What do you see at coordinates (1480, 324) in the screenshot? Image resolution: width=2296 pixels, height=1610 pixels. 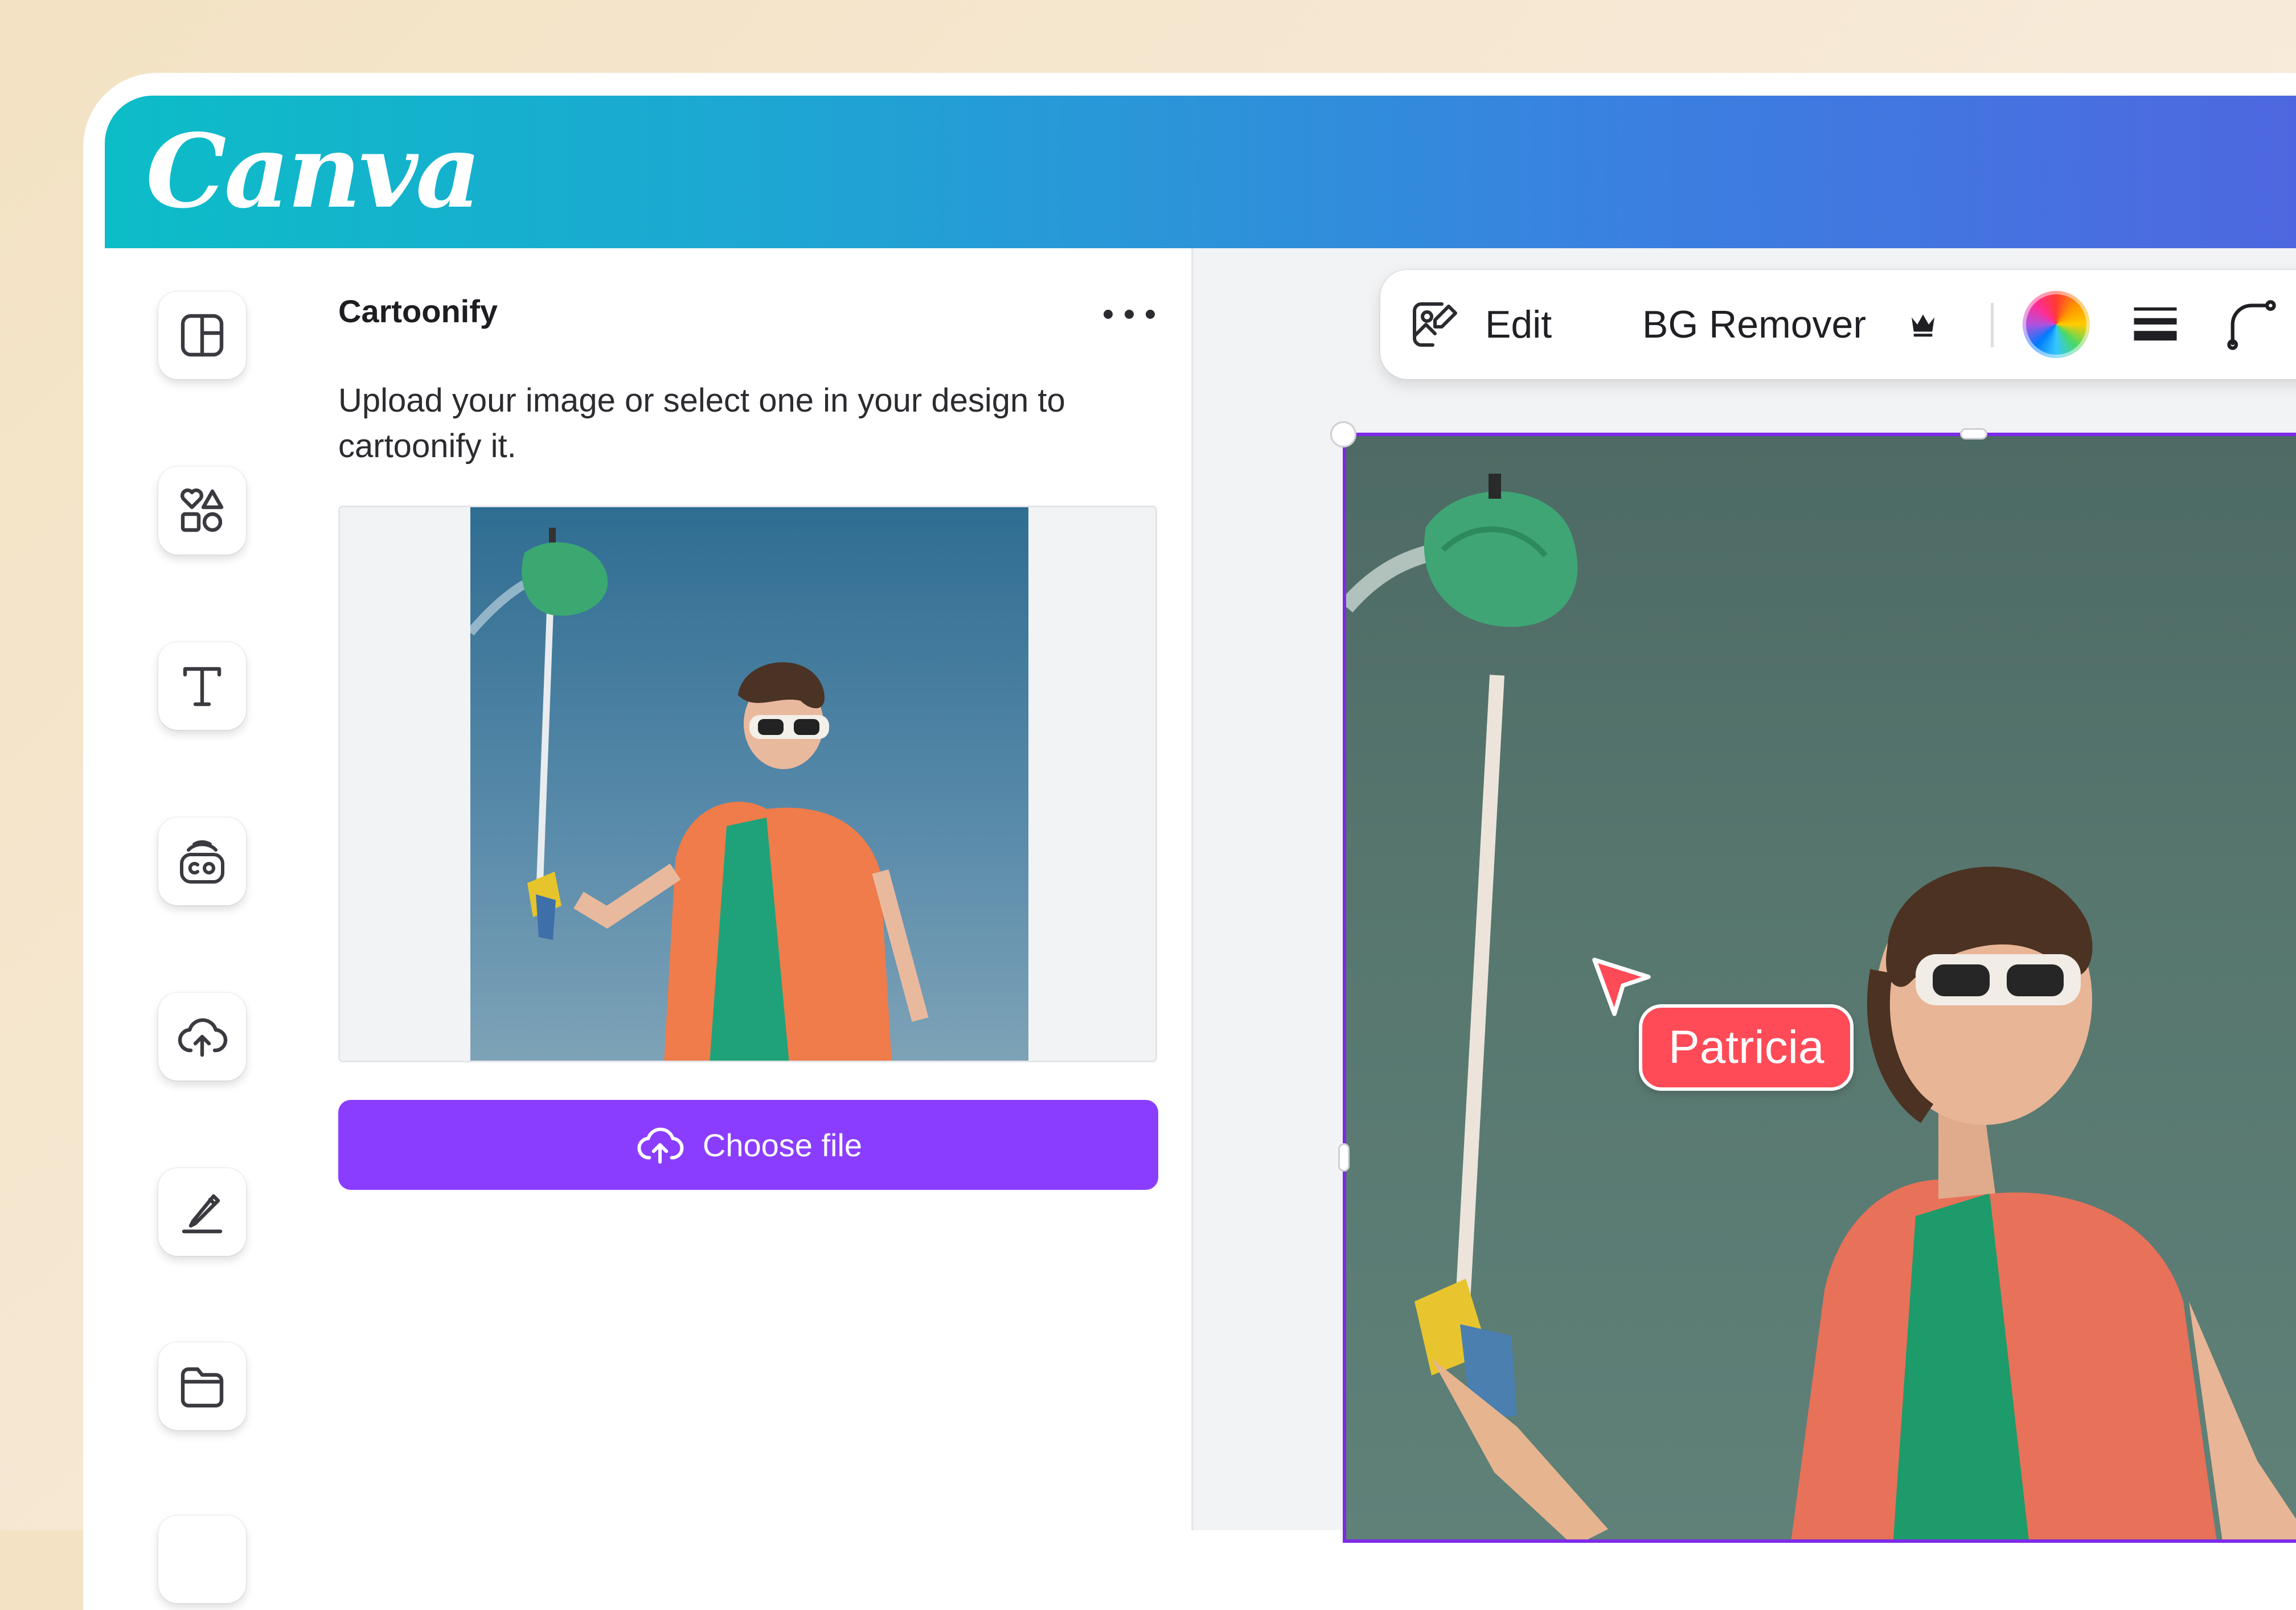 I see `edit-button: Edit` at bounding box center [1480, 324].